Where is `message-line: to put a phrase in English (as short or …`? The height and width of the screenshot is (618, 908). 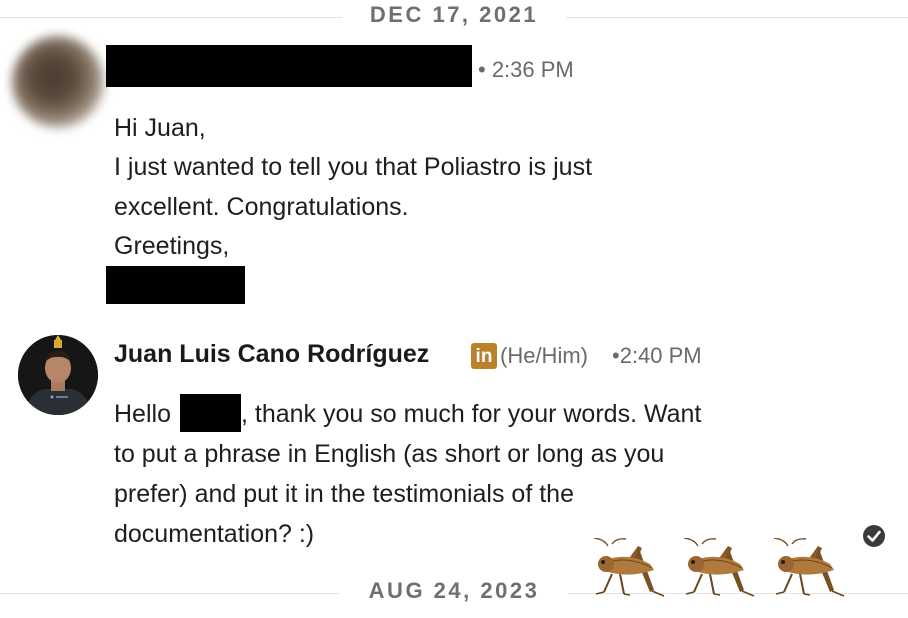
message-line: to put a phrase in English (as short or … is located at coordinates (389, 454).